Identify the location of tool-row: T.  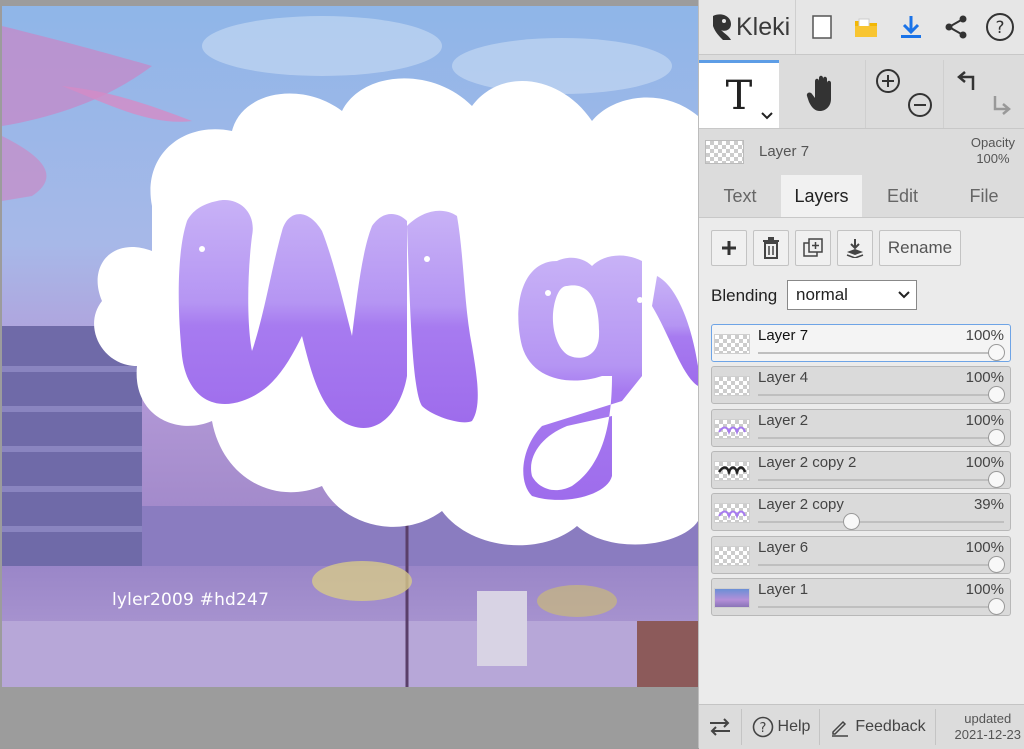
(861, 94).